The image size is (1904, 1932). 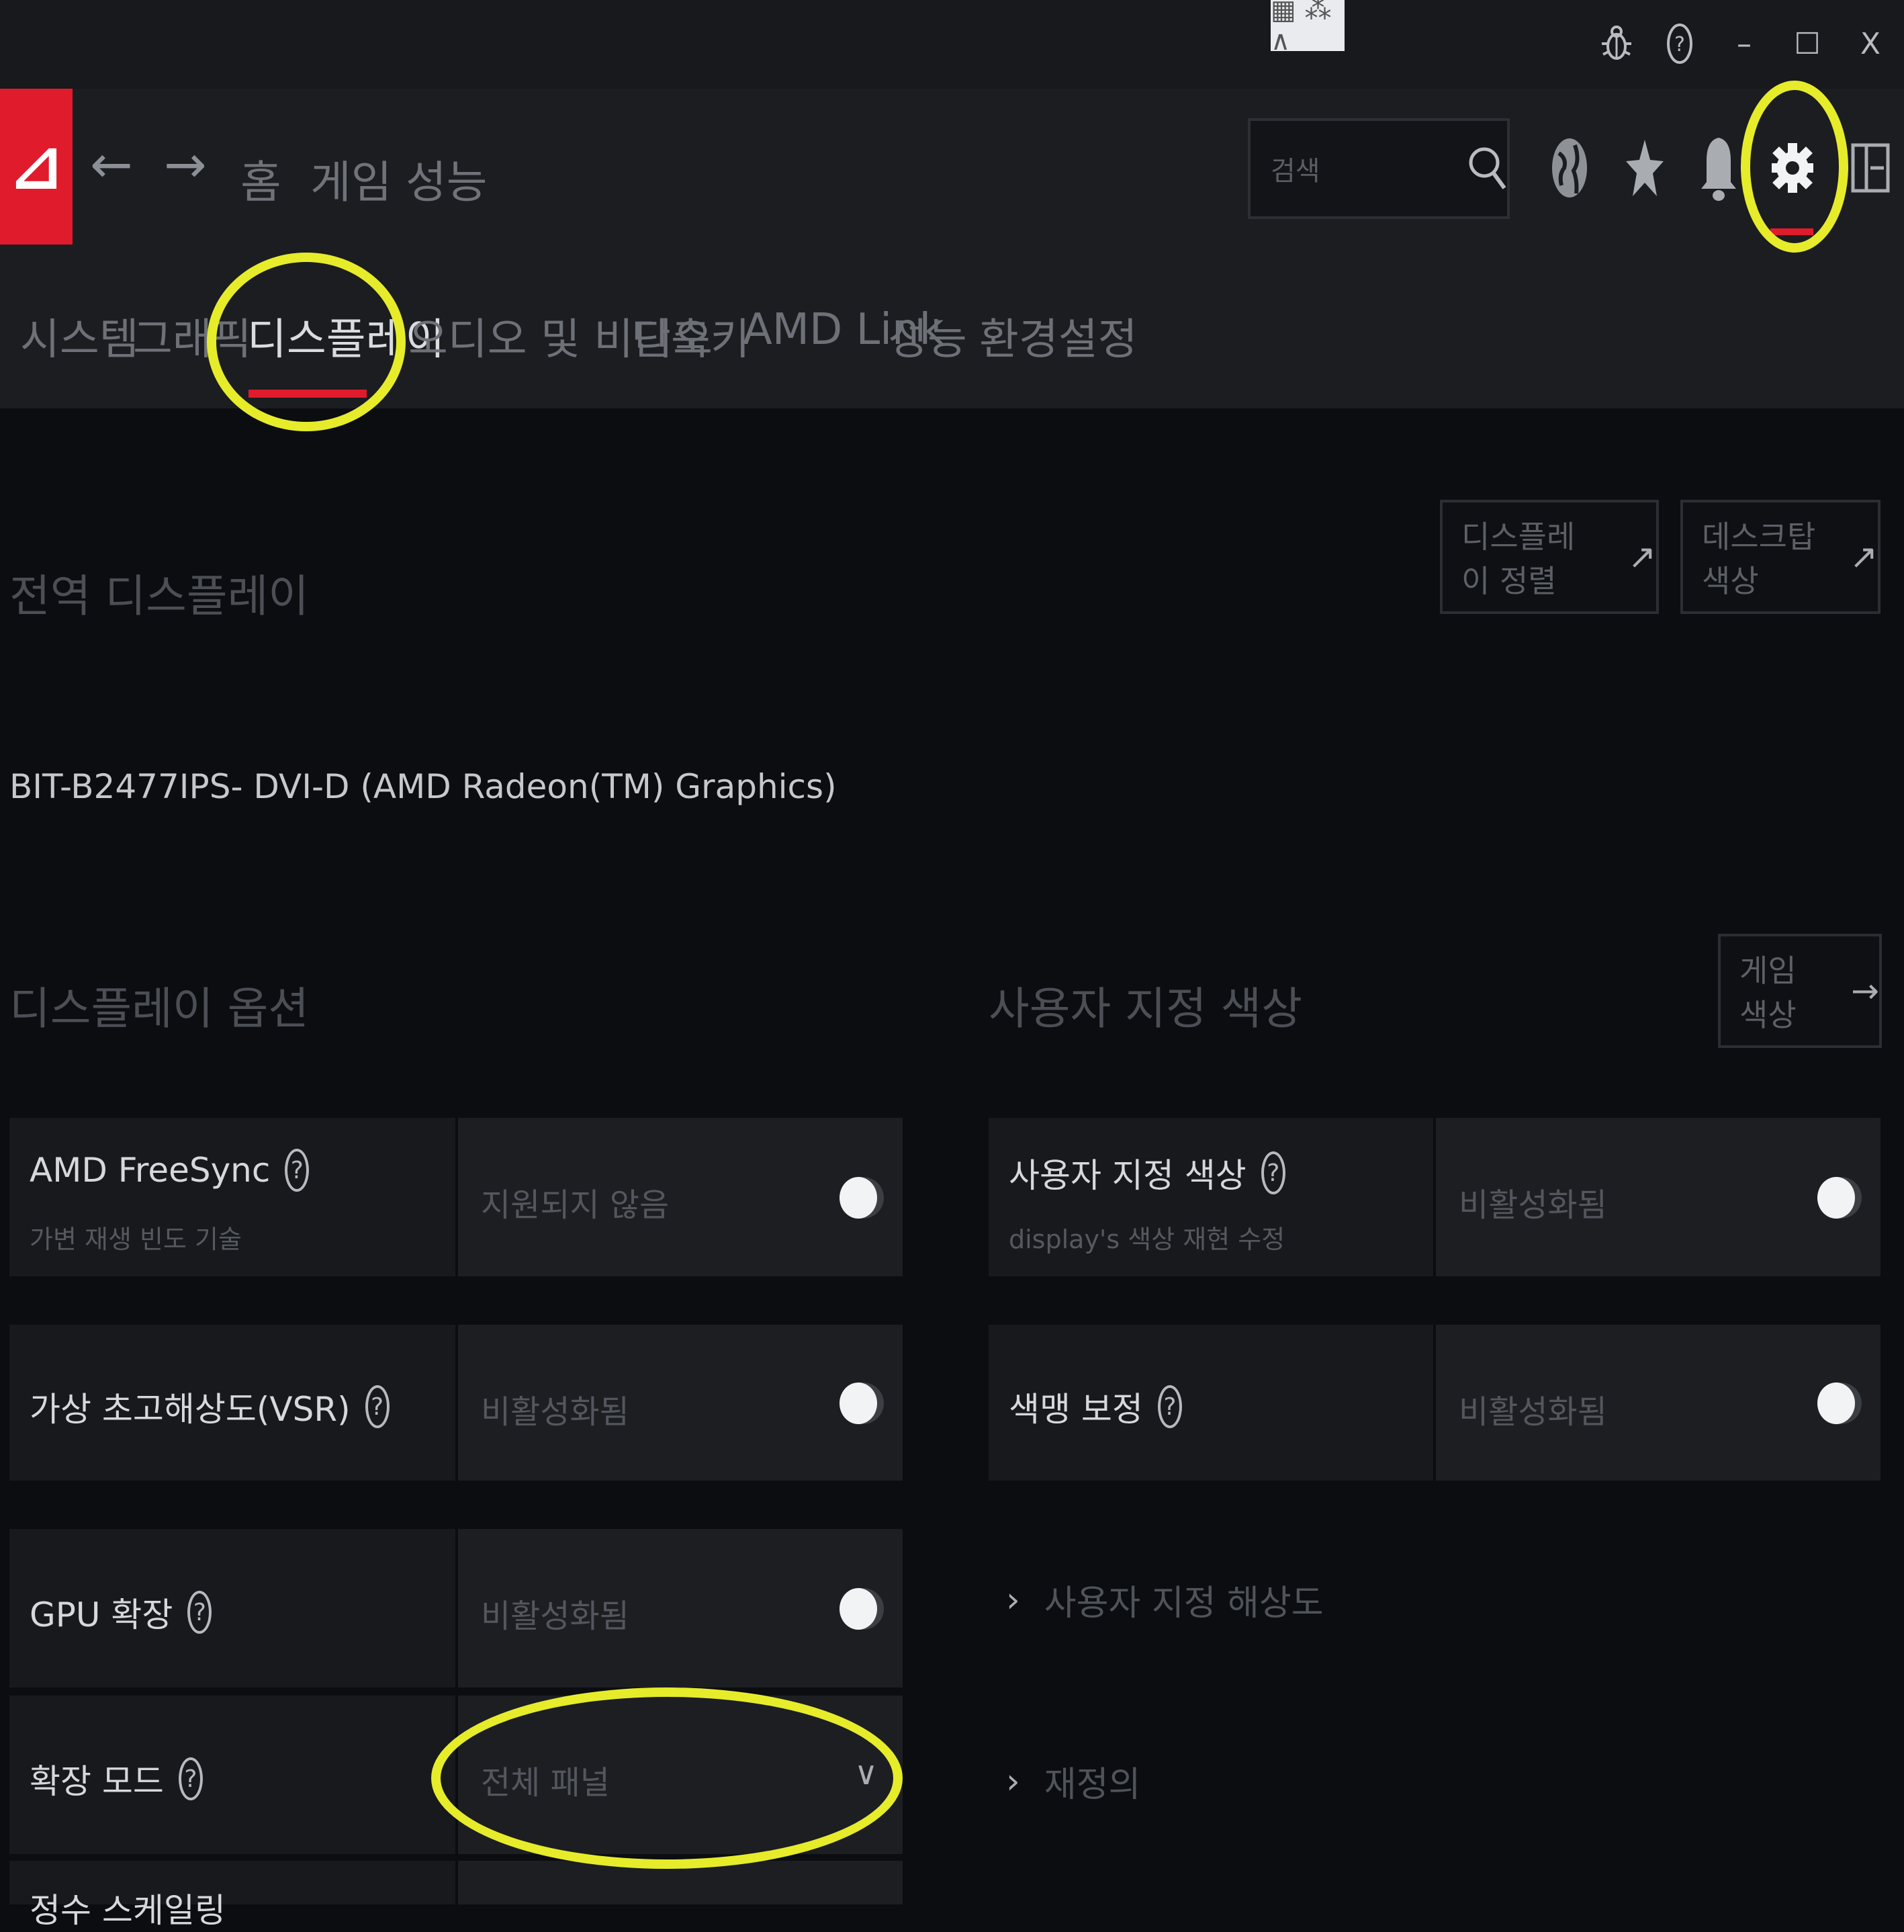 What do you see at coordinates (1865, 991) in the screenshot?
I see `arrow-right-icon: →` at bounding box center [1865, 991].